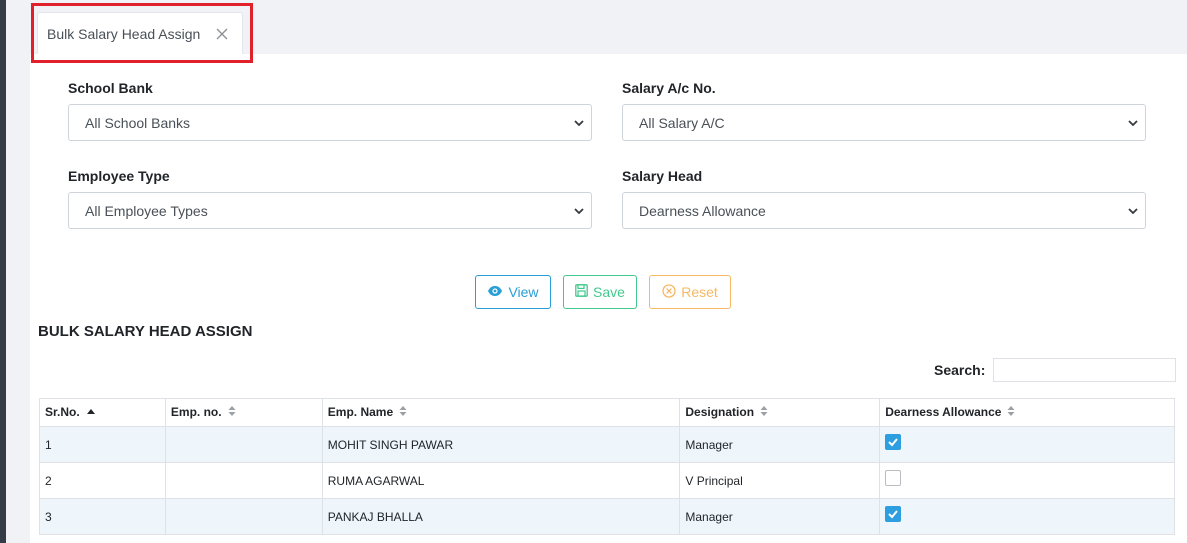 This screenshot has height=543, width=1187. I want to click on employee-type-value: All Employee Types, so click(146, 211).